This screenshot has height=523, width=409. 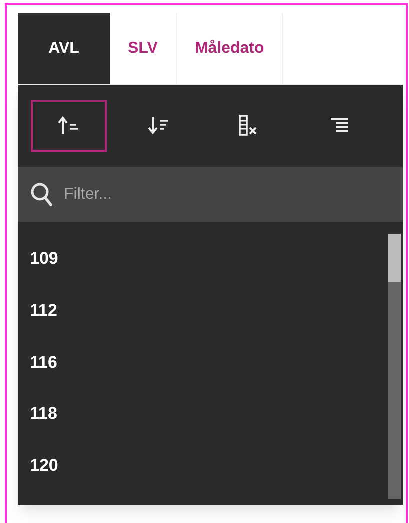 What do you see at coordinates (42, 195) in the screenshot?
I see `search-icon` at bounding box center [42, 195].